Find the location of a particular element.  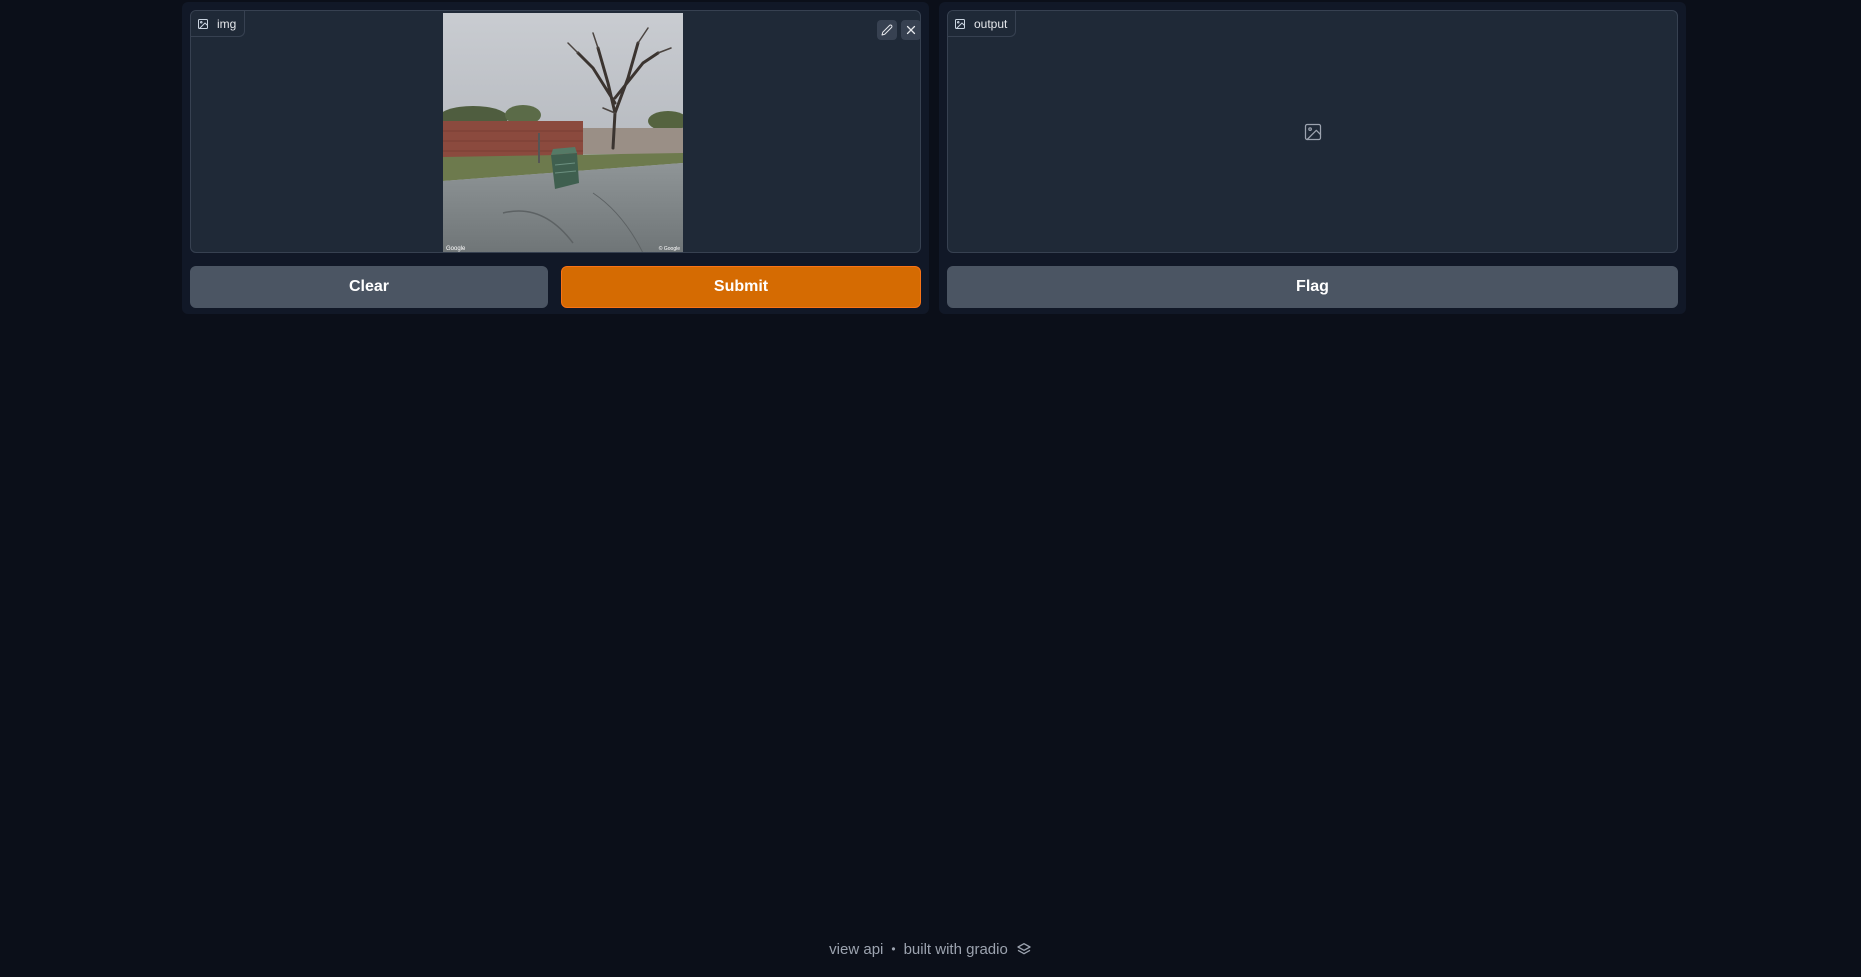

close-icon is located at coordinates (911, 30).